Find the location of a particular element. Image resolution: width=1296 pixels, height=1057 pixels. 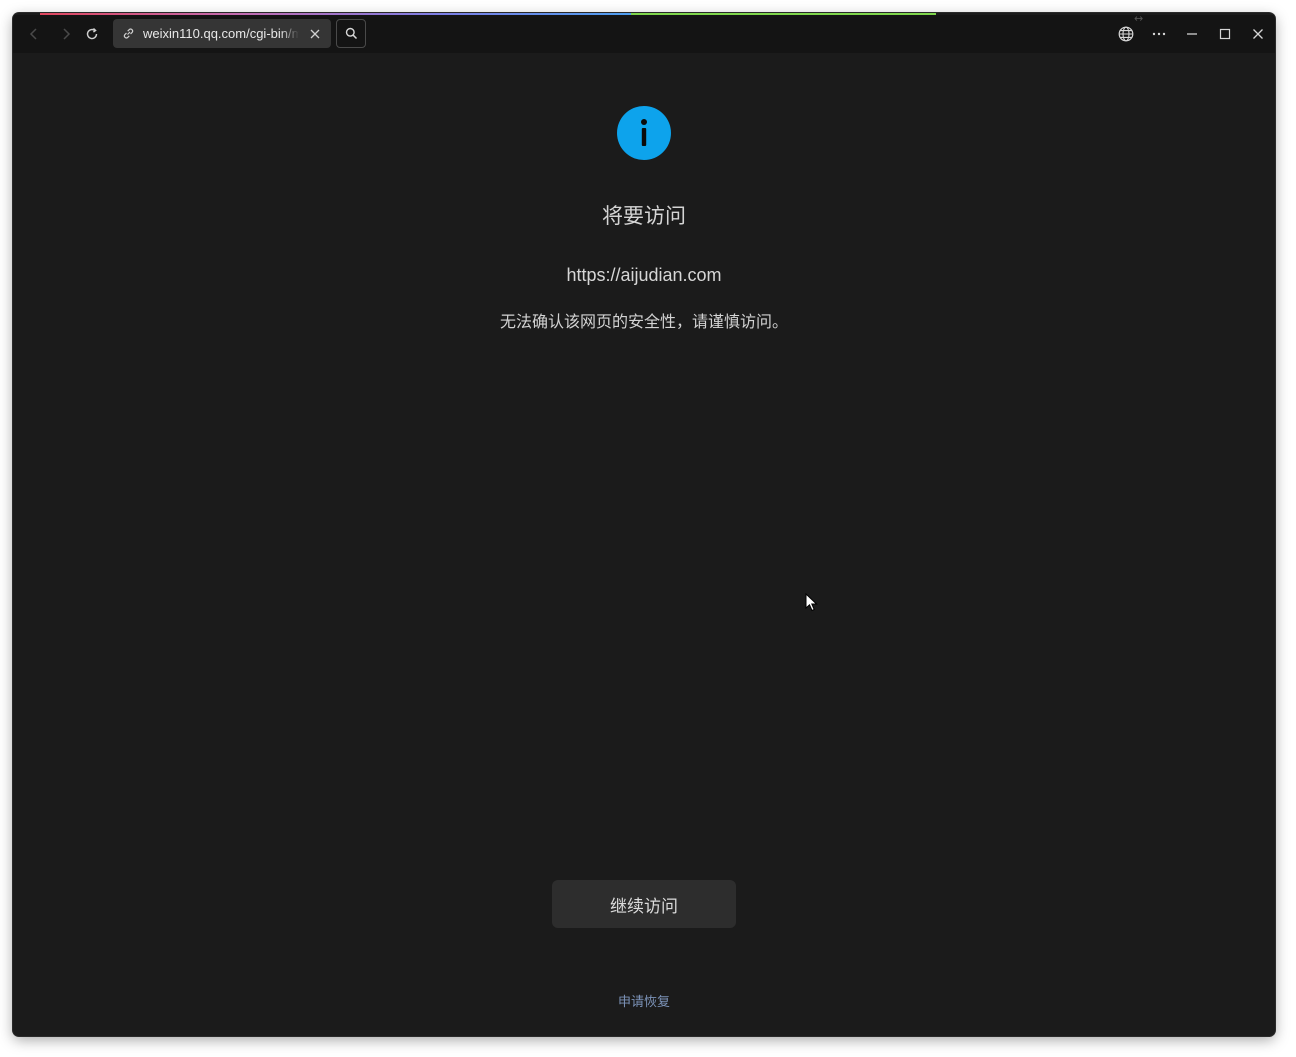

more-button is located at coordinates (1159, 34).